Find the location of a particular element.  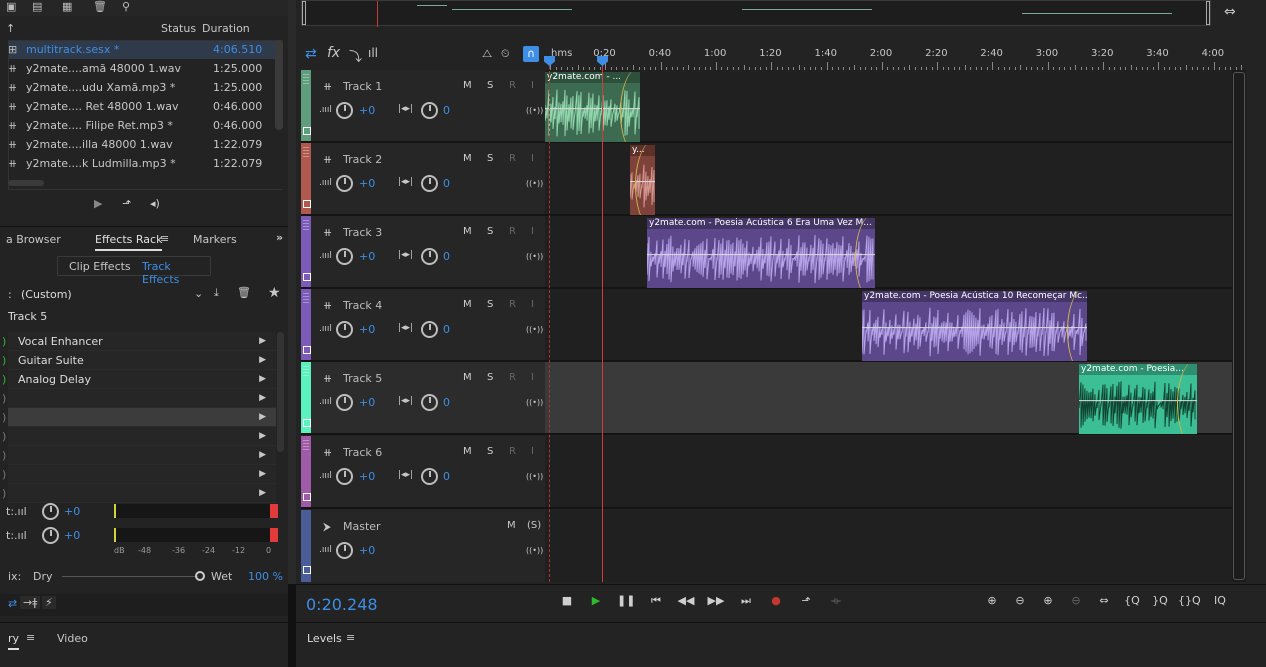

file-list-scrollbar is located at coordinates (279, 85).